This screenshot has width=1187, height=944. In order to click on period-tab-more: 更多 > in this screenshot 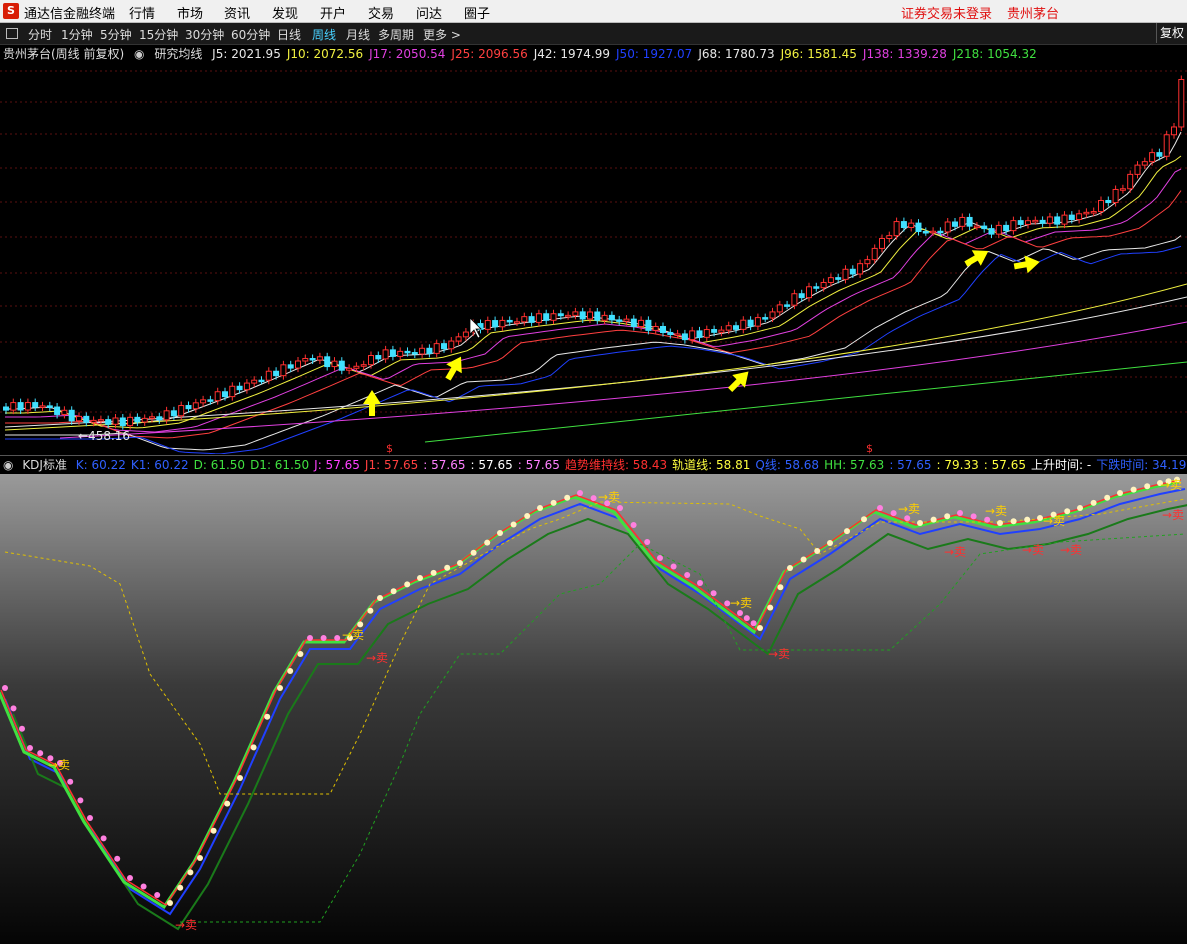, I will do `click(442, 34)`.